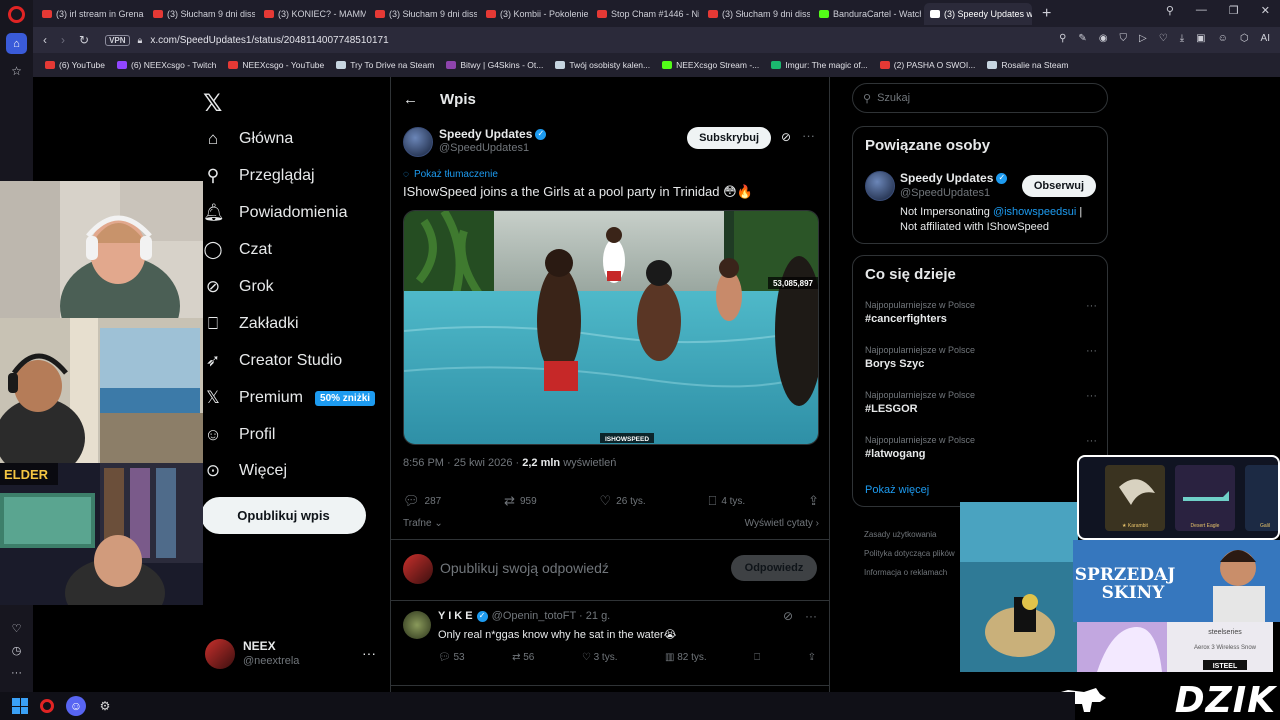  I want to click on back-arrow-icon: ←, so click(410, 99).